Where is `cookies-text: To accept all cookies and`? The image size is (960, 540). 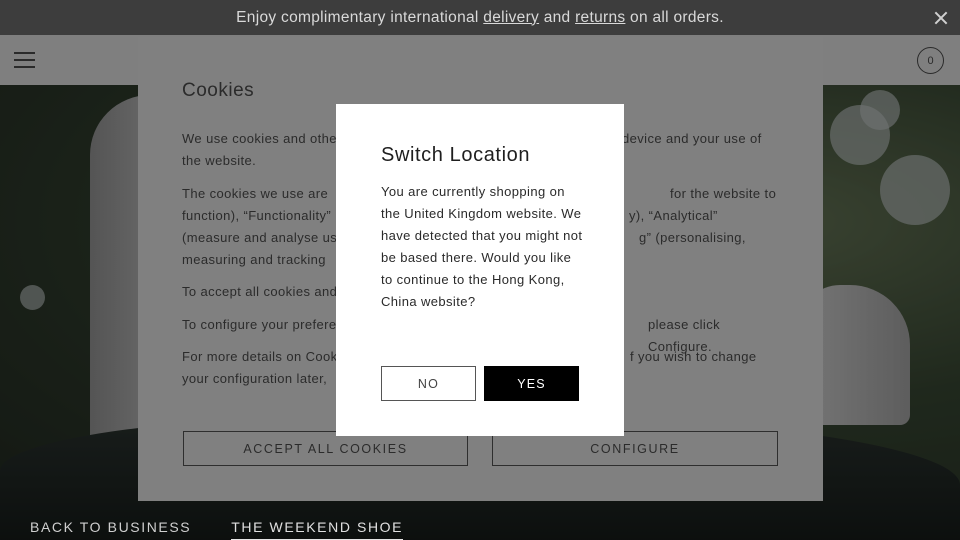
cookies-text: To accept all cookies and is located at coordinates (260, 291).